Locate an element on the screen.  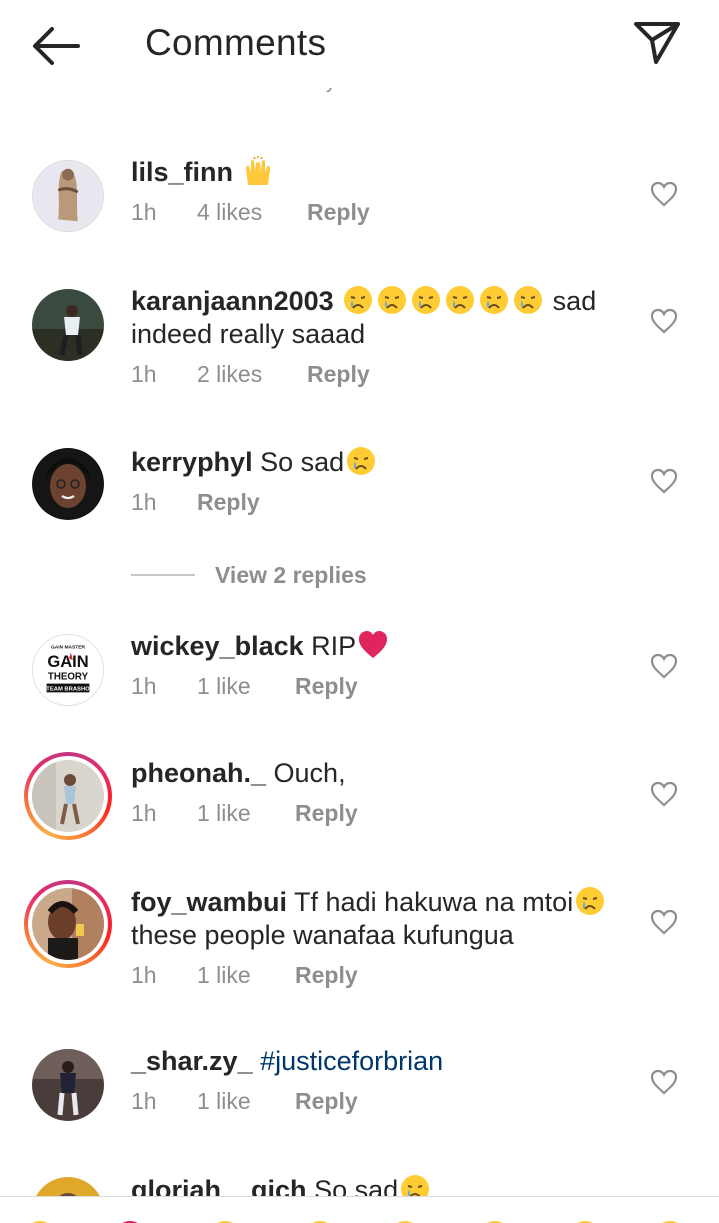
comment-body: wickey_black RIP 1h 1 like Reply is located at coordinates (381, 664).